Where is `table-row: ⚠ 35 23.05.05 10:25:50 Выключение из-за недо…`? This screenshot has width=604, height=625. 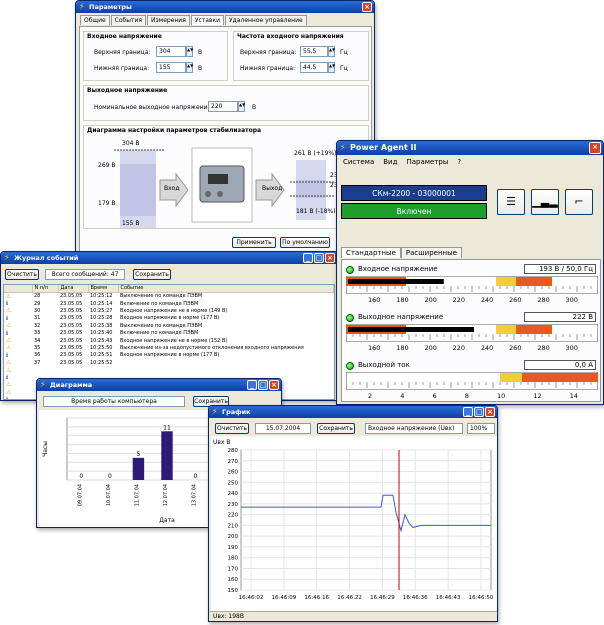 table-row: ⚠ 35 23.05.05 10:25:50 Выключение из-за недо… is located at coordinates (169, 347).